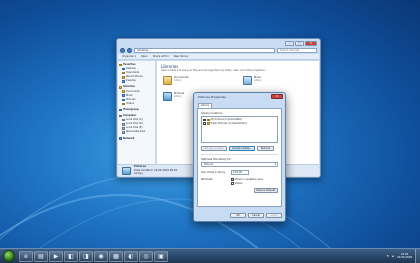 The height and width of the screenshot is (263, 420). I want to click on start-button, so click(9, 256).